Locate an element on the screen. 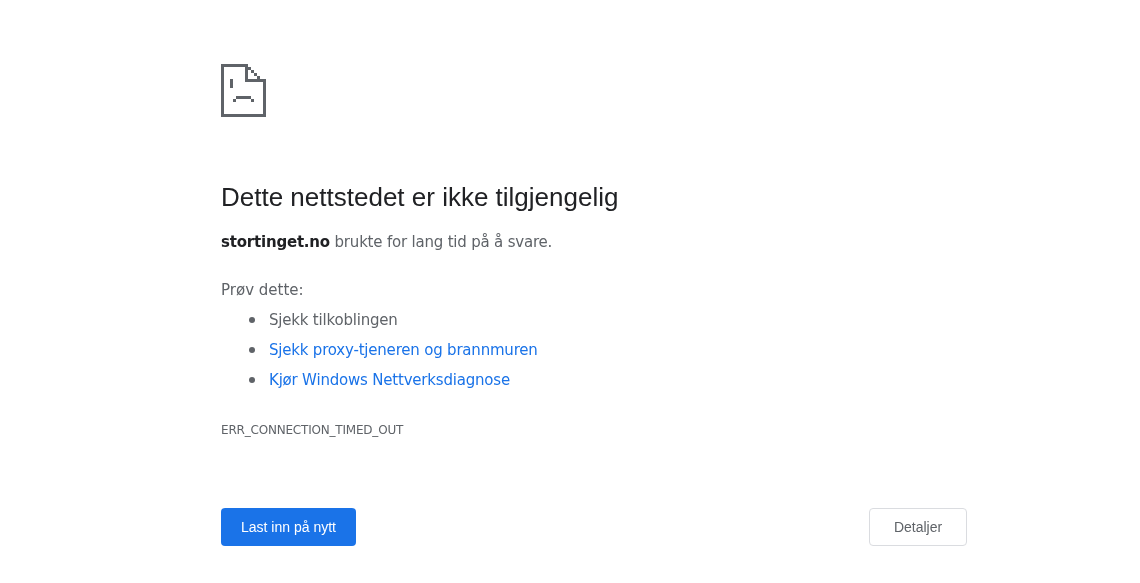 This screenshot has width=1140, height=583. suggestion-link: Kjør Windows Nettverksdiagnose is located at coordinates (389, 380).